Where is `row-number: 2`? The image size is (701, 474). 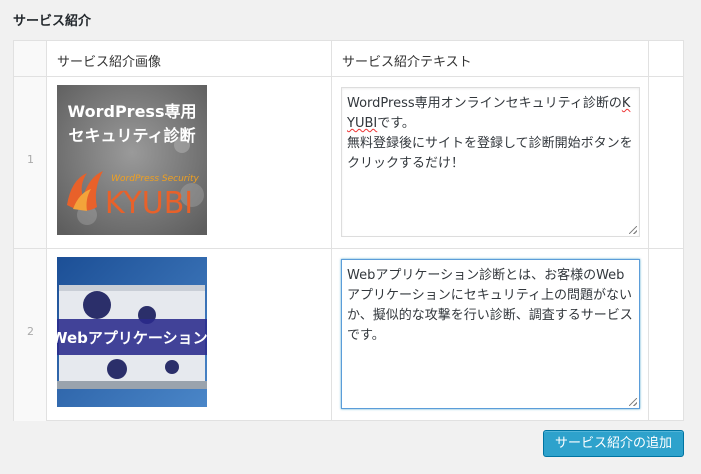 row-number: 2 is located at coordinates (30, 331).